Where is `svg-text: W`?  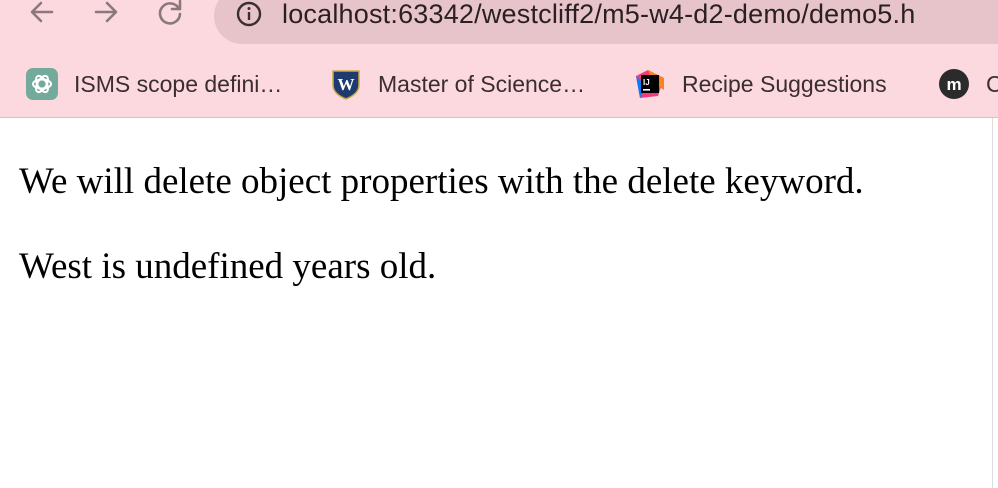
svg-text: W is located at coordinates (346, 84).